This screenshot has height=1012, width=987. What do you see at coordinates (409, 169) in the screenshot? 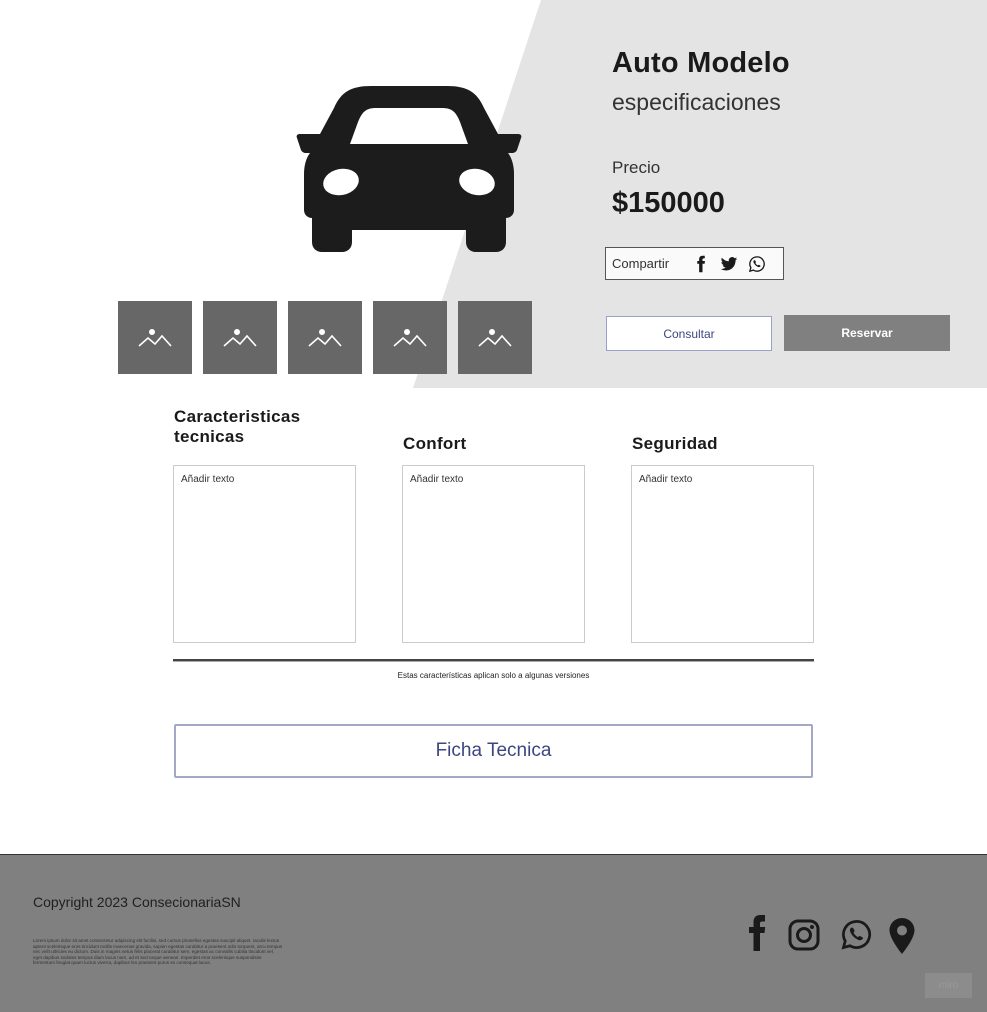
I see `car-icon` at bounding box center [409, 169].